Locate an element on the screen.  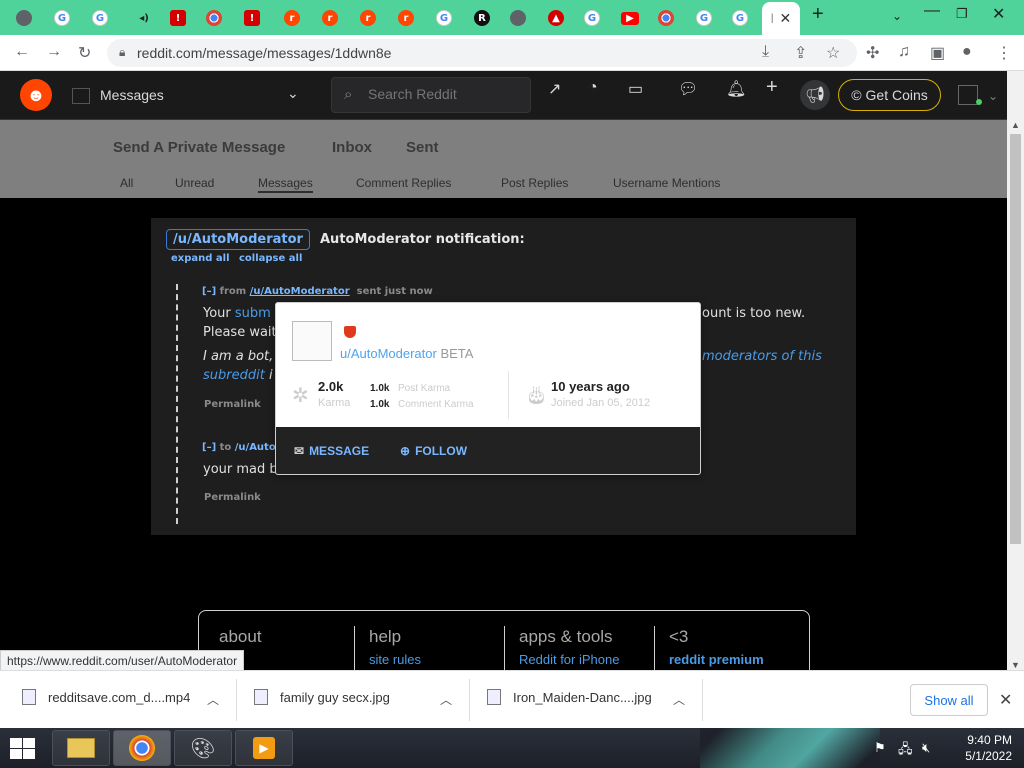
subtab-post-replies: Post Replies is located at coordinates (534, 183).